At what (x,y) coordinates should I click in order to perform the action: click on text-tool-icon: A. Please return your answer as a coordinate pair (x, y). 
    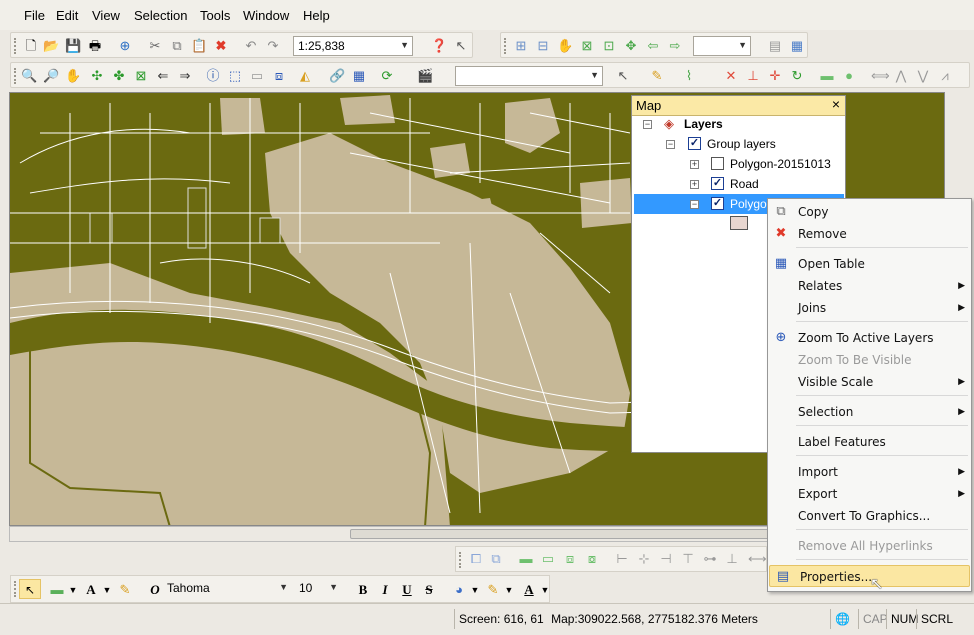
    Looking at the image, I should click on (91, 590).